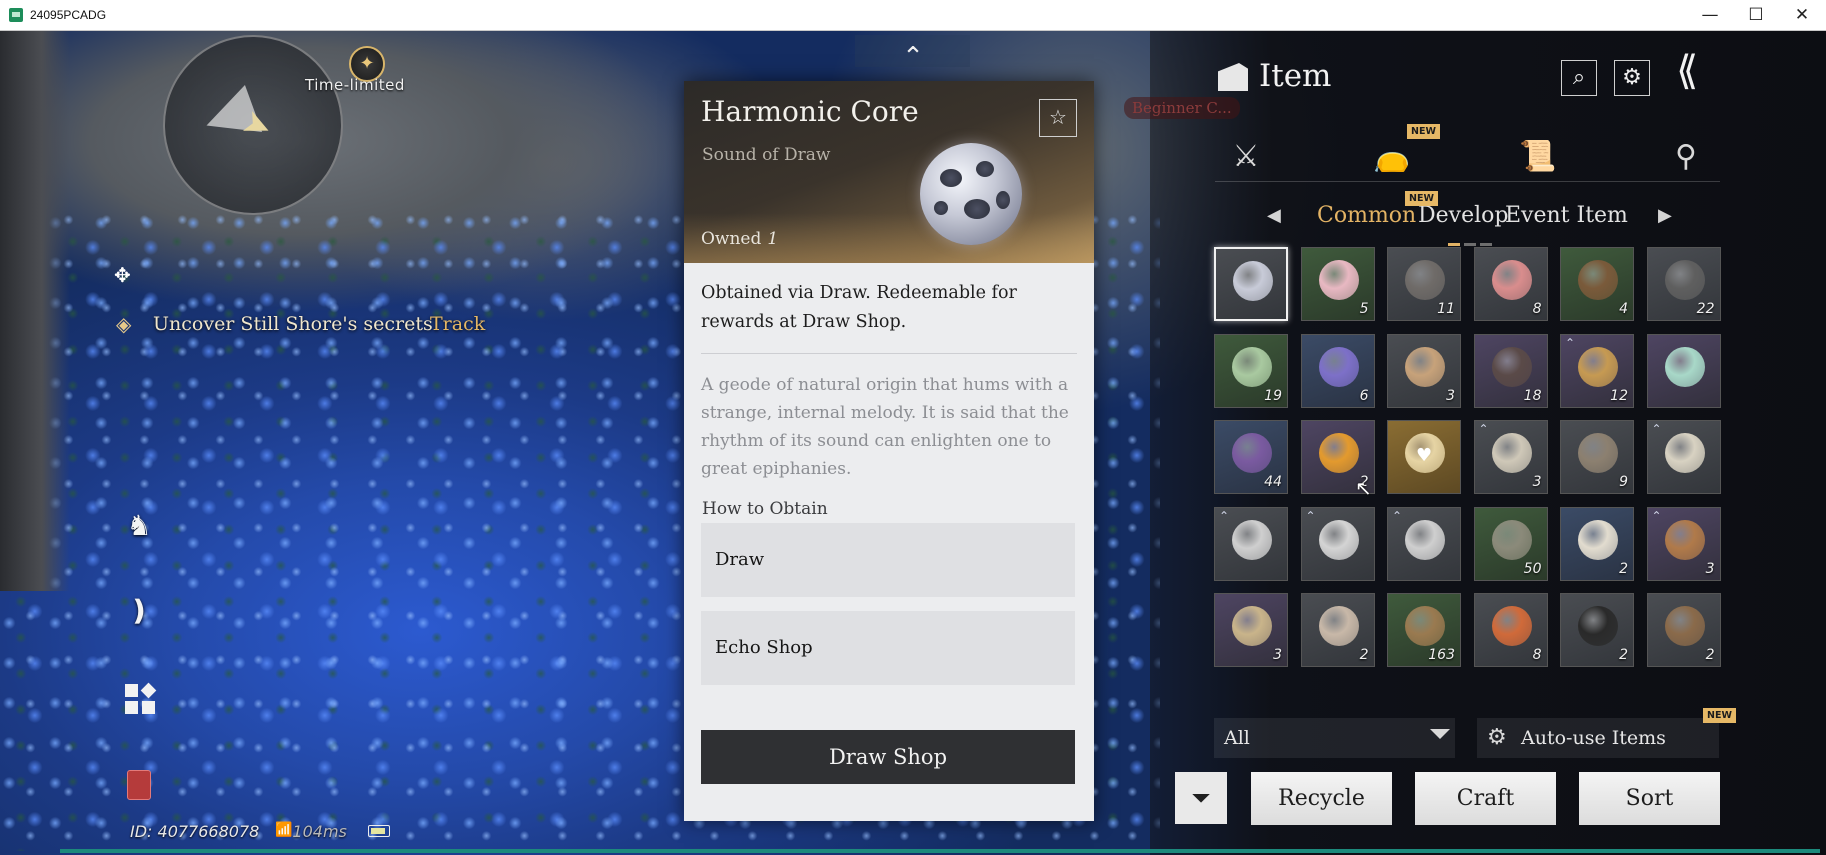  What do you see at coordinates (1334, 738) in the screenshot?
I see `filter-select: All` at bounding box center [1334, 738].